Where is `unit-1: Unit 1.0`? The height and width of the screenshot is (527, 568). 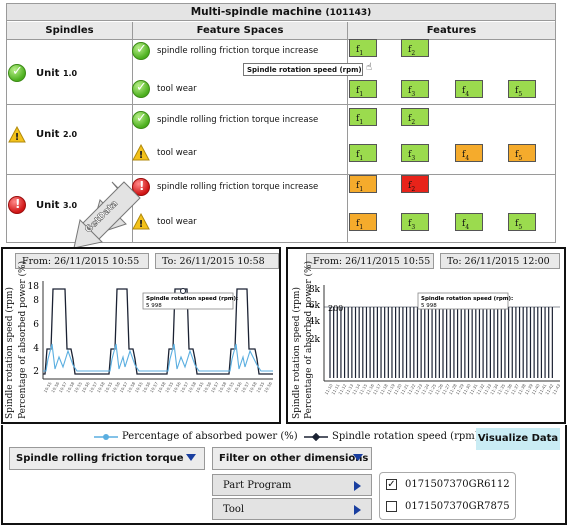
unit-1: Unit 1.0 is located at coordinates (42, 73).